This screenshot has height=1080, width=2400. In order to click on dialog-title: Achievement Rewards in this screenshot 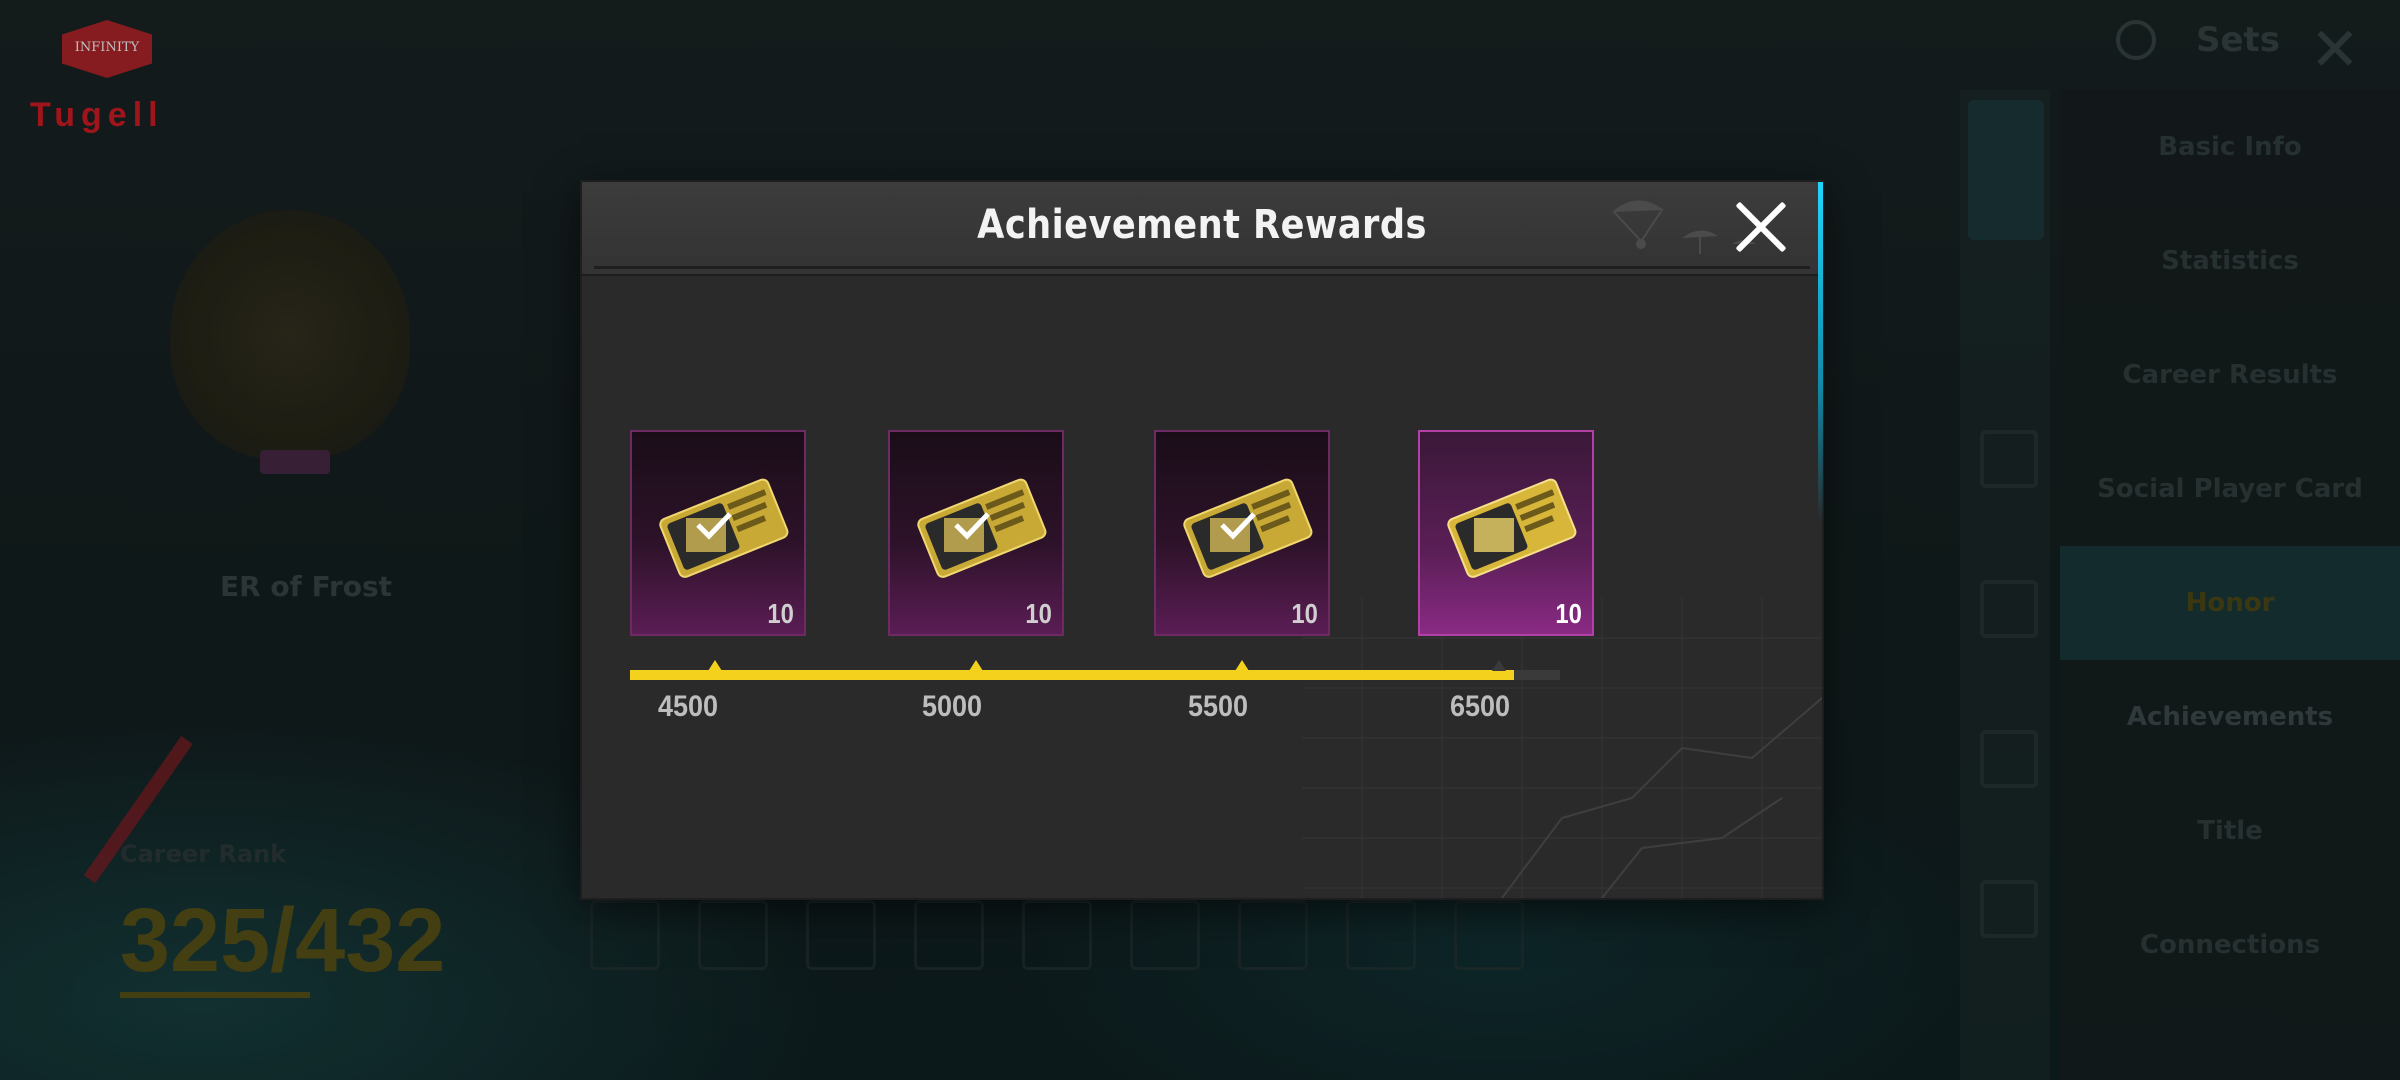, I will do `click(1202, 225)`.